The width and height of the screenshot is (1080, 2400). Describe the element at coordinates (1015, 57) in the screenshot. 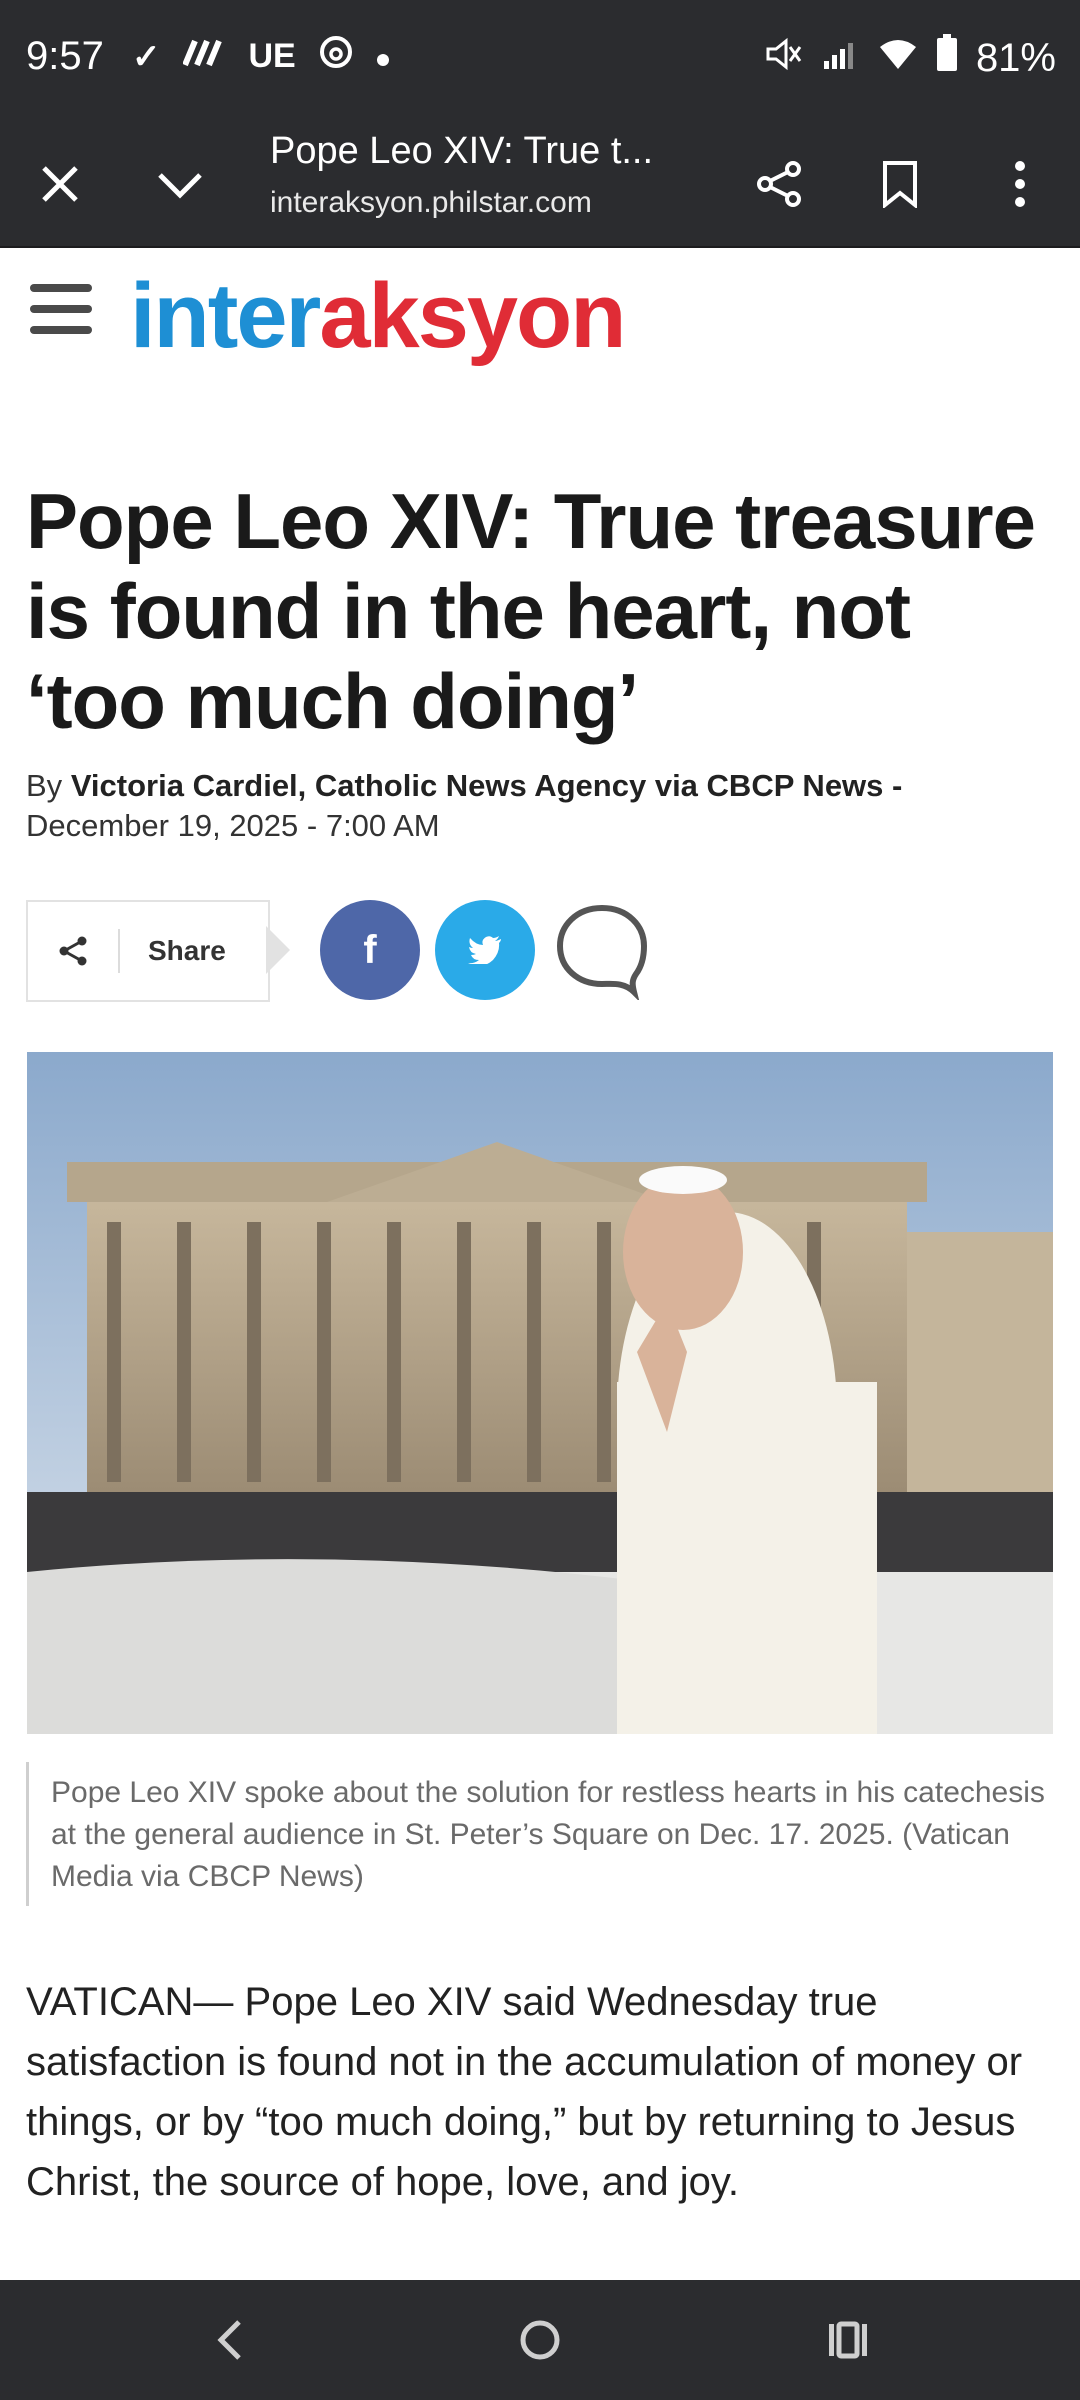

I see `battery-percent: 81%` at that location.